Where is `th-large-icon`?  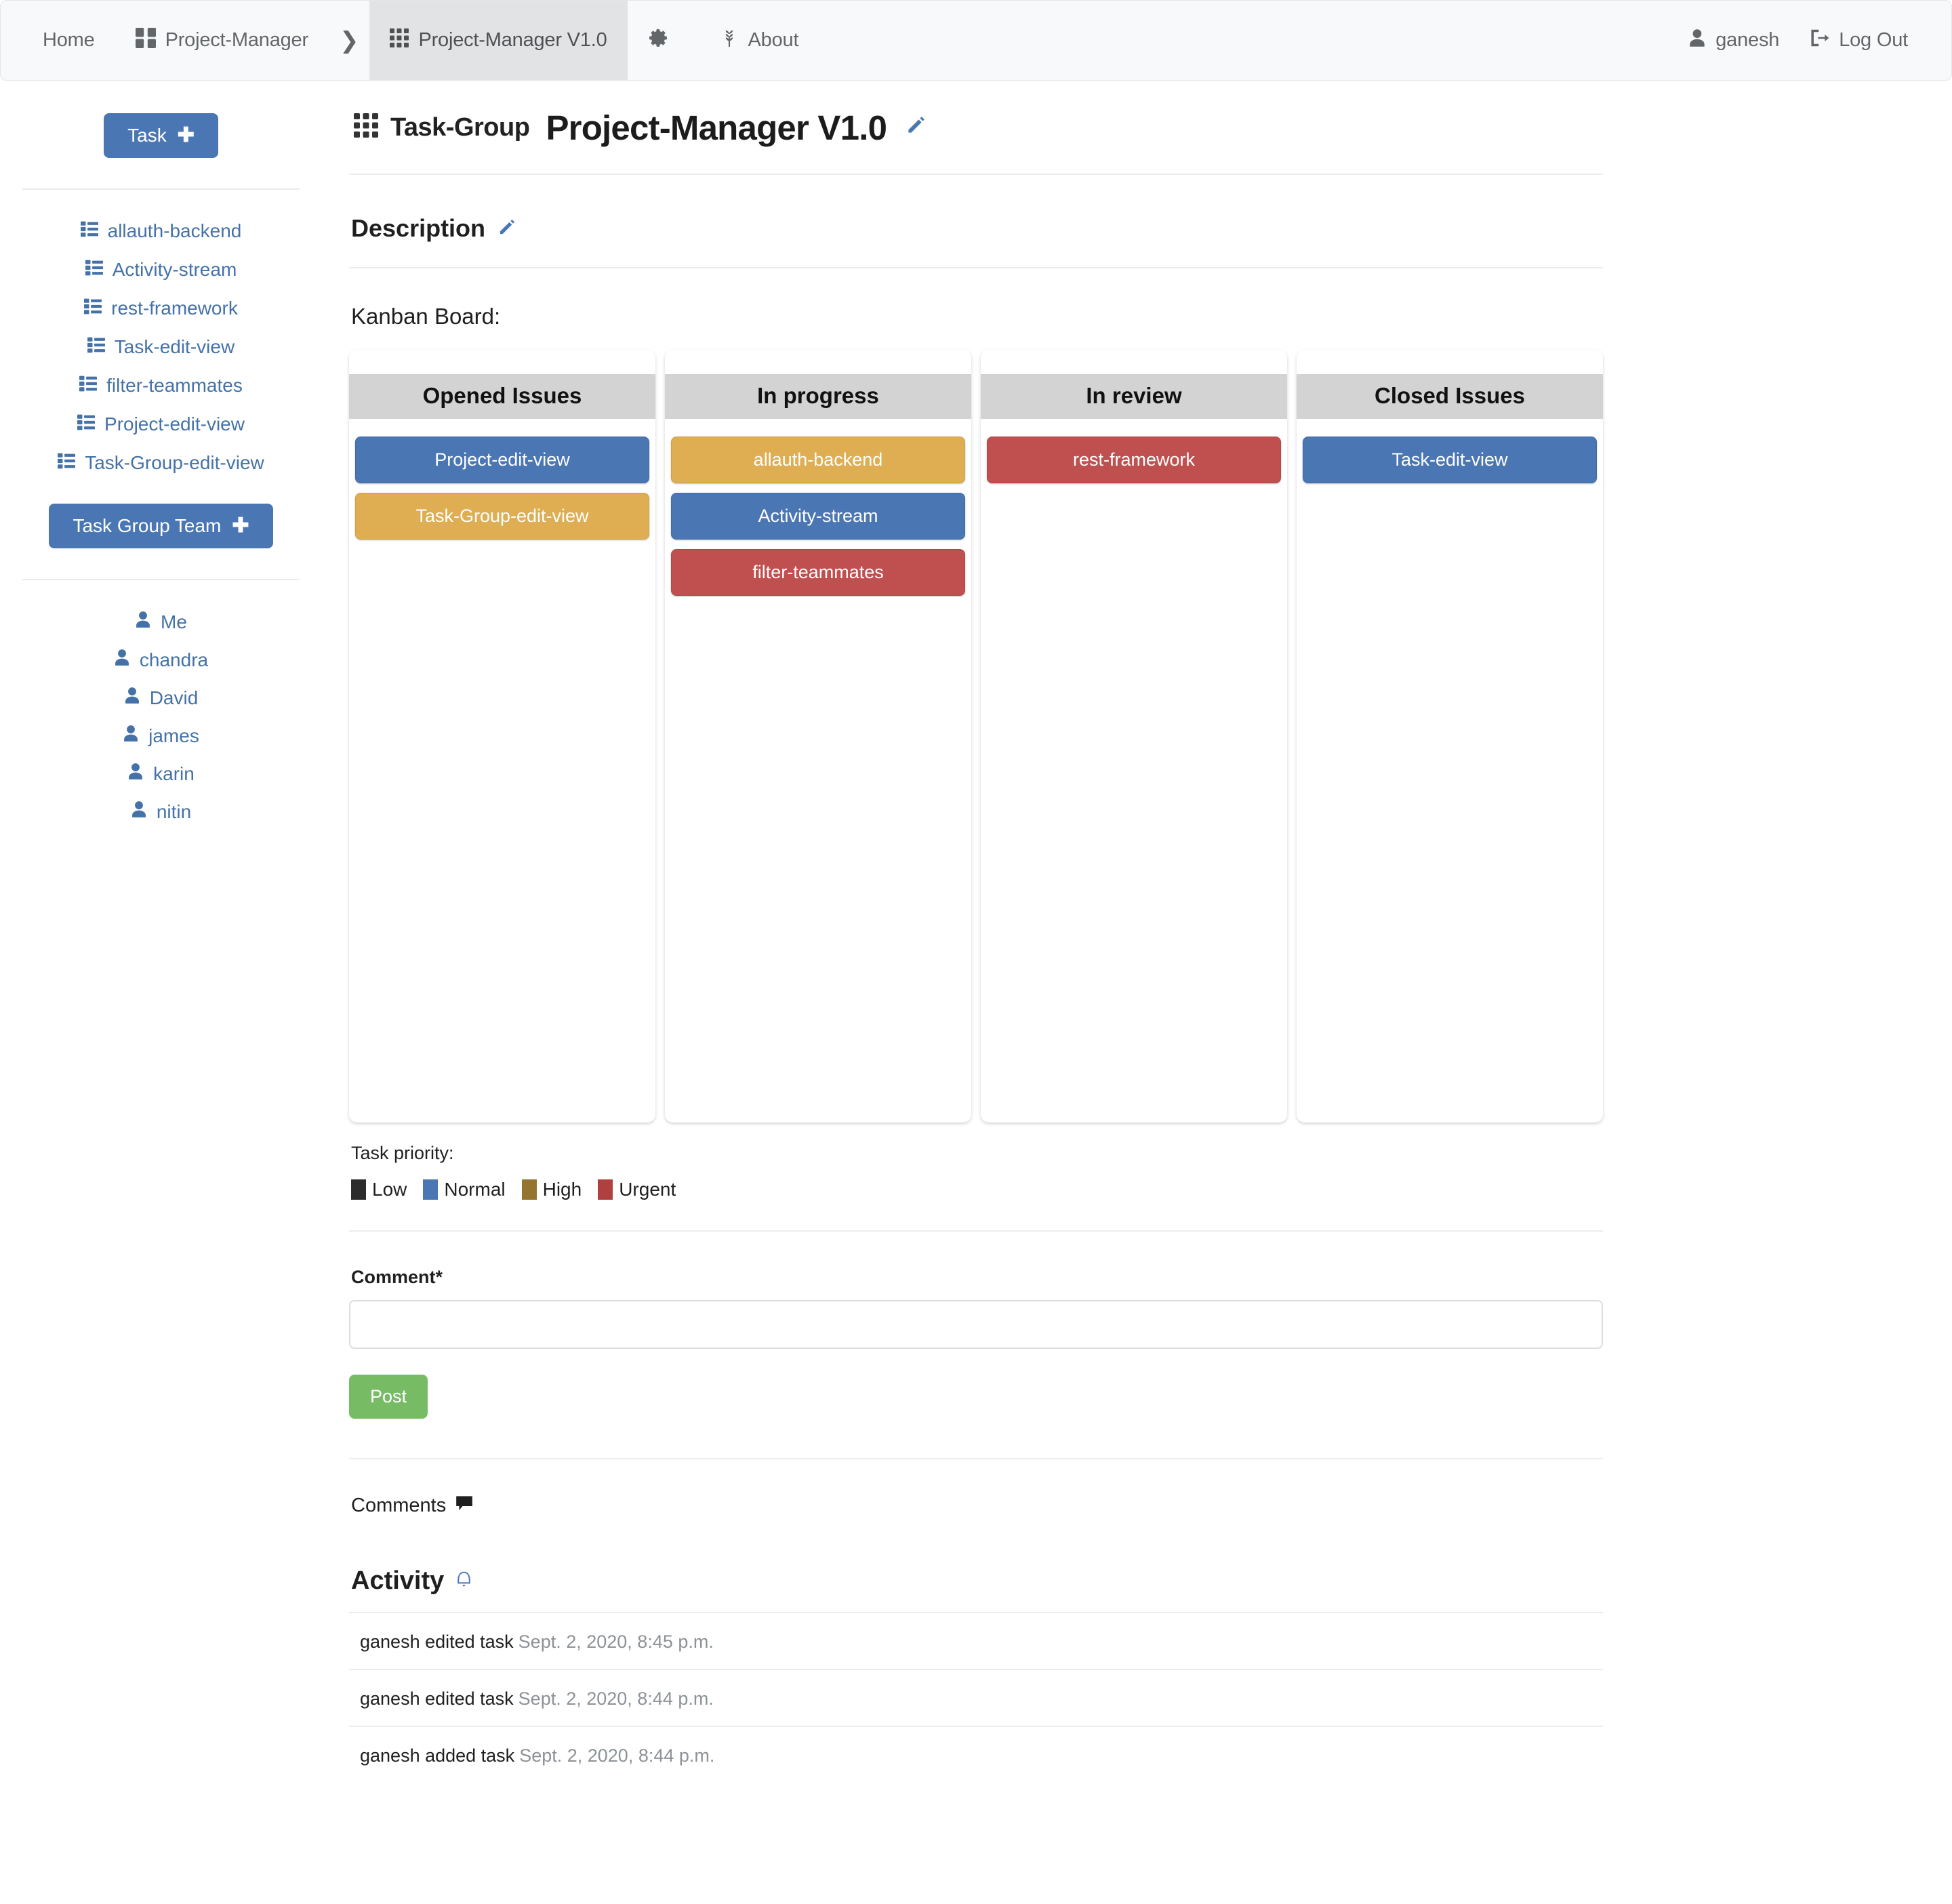
th-large-icon is located at coordinates (146, 40).